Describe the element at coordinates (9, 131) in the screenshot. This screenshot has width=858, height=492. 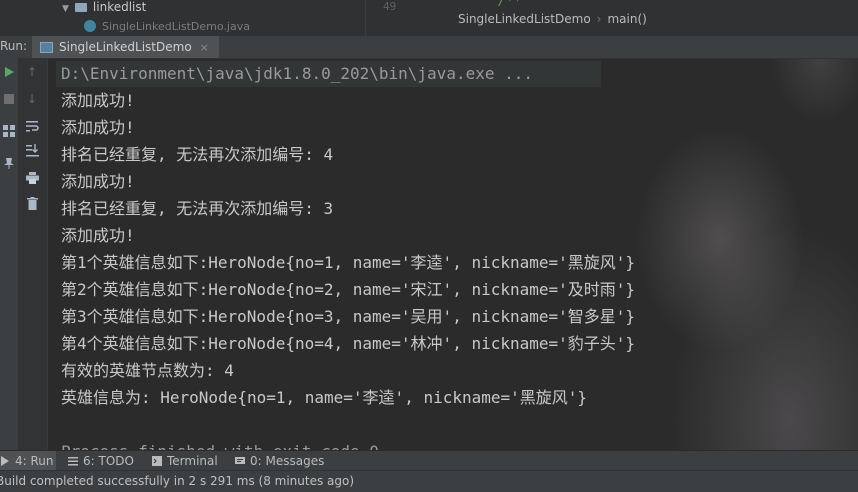
I see `layout-icon` at that location.